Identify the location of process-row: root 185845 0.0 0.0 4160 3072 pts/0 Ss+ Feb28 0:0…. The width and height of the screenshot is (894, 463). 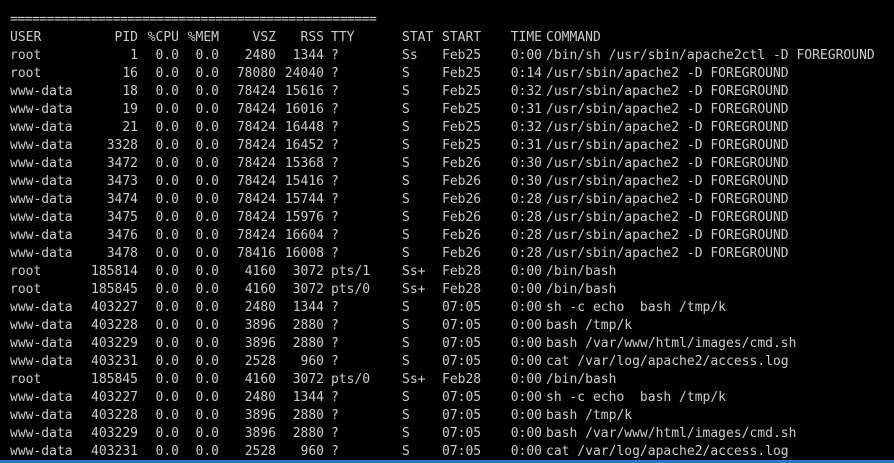
(447, 290).